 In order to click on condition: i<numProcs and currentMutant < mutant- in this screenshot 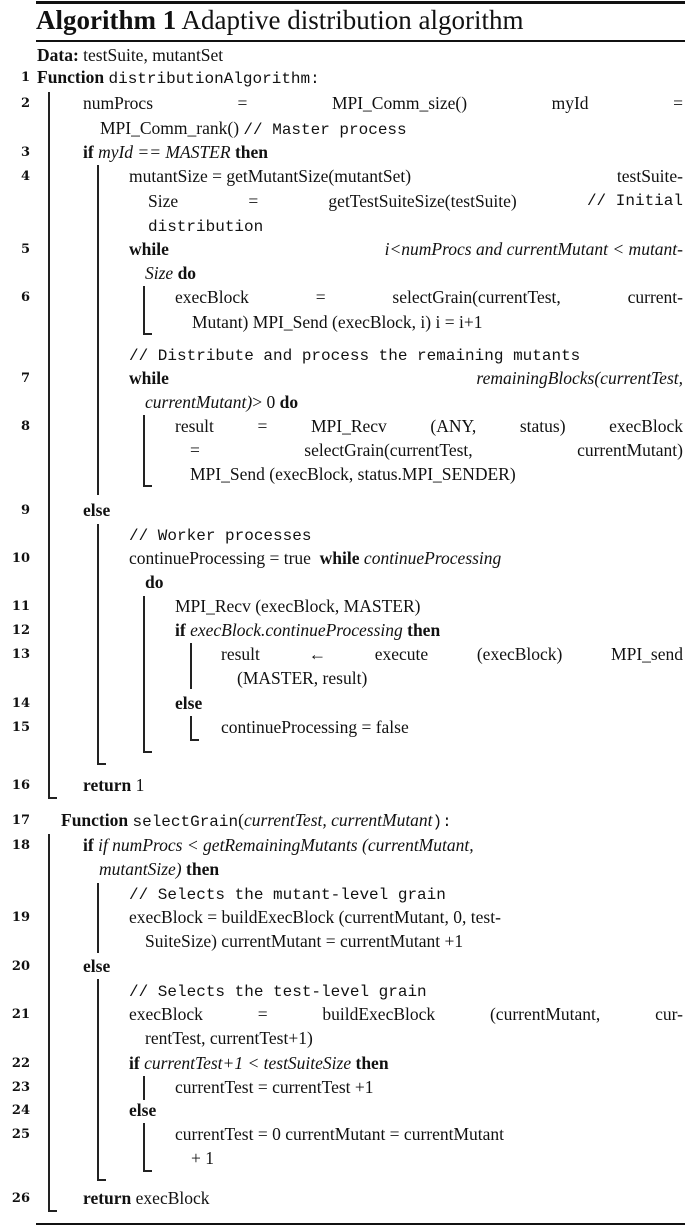, I will do `click(533, 249)`.